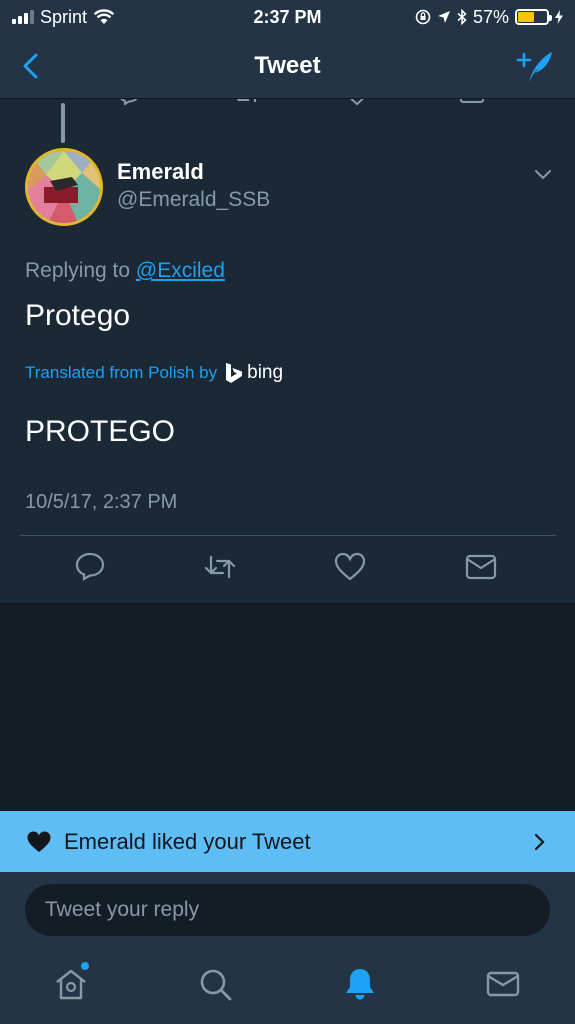 The height and width of the screenshot is (1024, 575). I want to click on chevron-down-icon, so click(543, 174).